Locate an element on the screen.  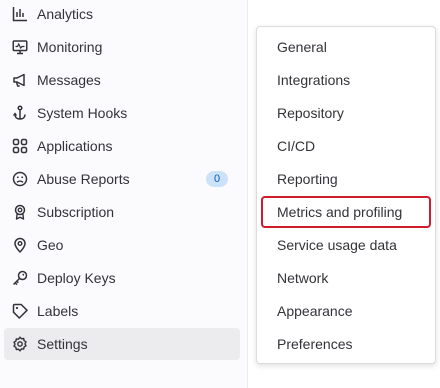
settings-icon is located at coordinates (20, 344).